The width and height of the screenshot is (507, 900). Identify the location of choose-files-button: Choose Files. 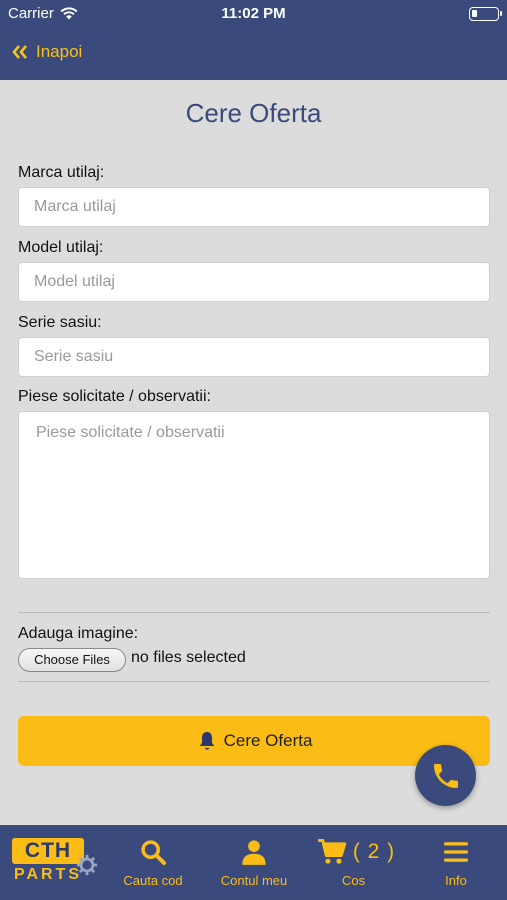
(72, 660).